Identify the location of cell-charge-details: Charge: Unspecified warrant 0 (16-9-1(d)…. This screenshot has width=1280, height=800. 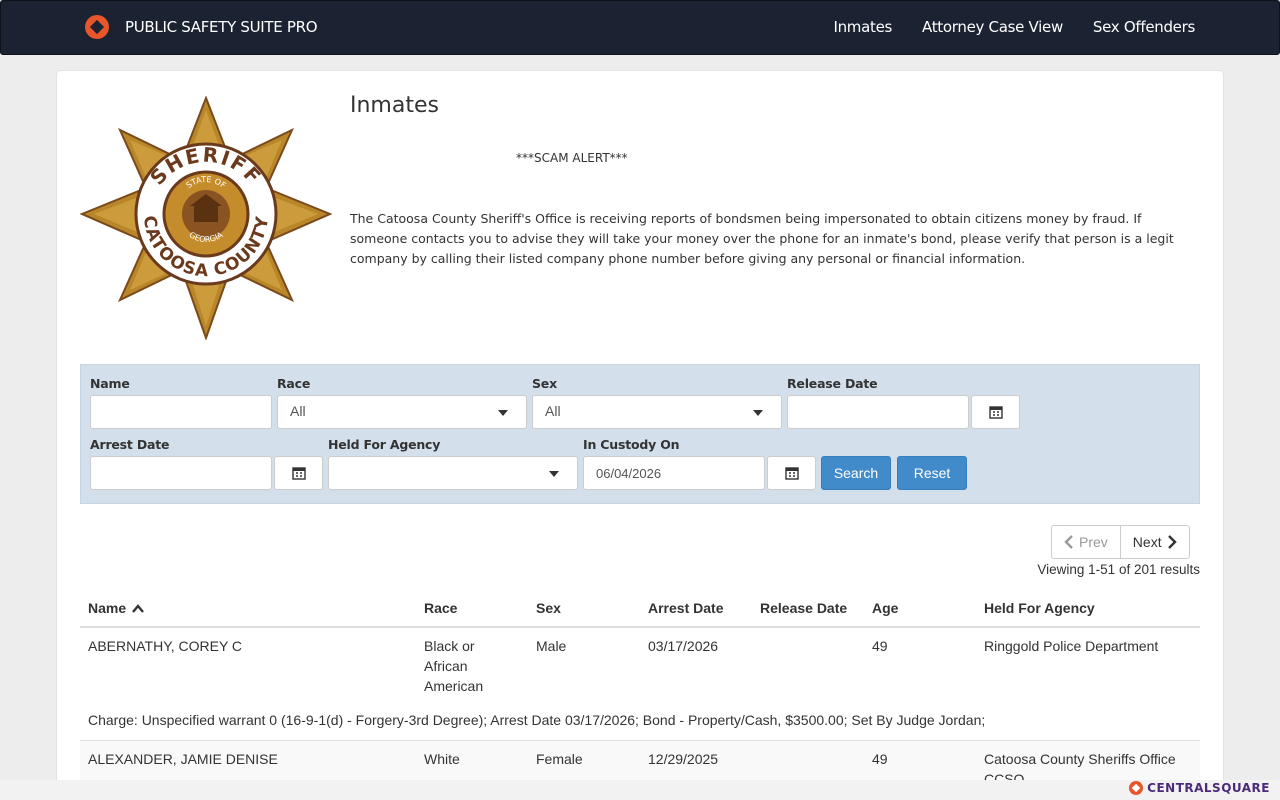
(537, 720).